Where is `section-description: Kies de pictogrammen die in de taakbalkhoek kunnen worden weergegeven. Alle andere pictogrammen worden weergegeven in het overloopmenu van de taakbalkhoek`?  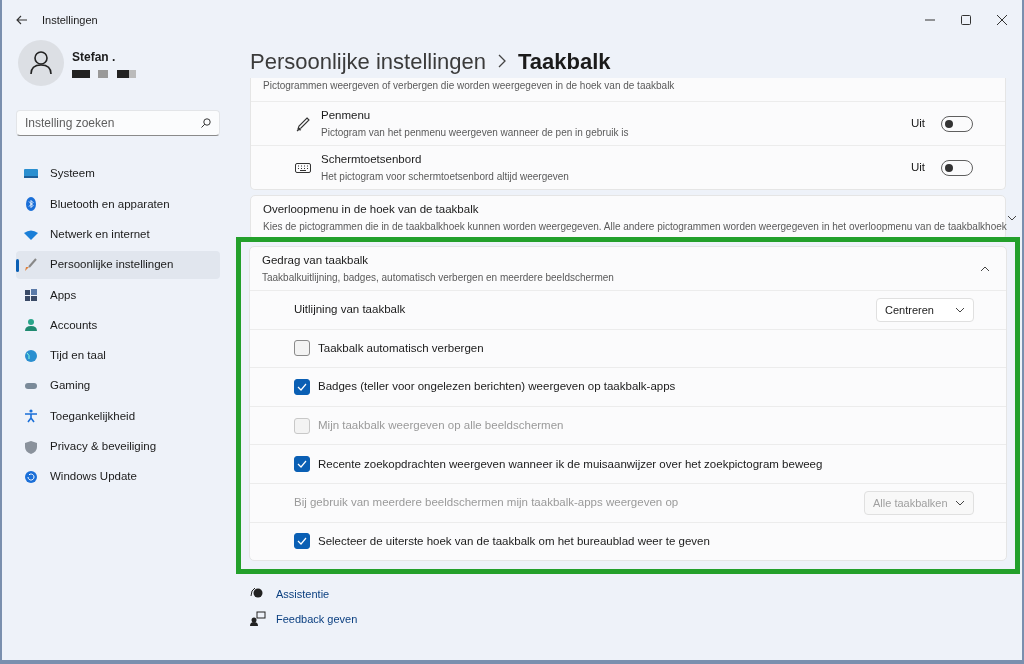
section-description: Kies de pictogrammen die in de taakbalkhoek kunnen worden weergegeven. Alle andere pictogrammen worden weergegeven in het overloopmenu van de taakbalkhoek is located at coordinates (635, 226).